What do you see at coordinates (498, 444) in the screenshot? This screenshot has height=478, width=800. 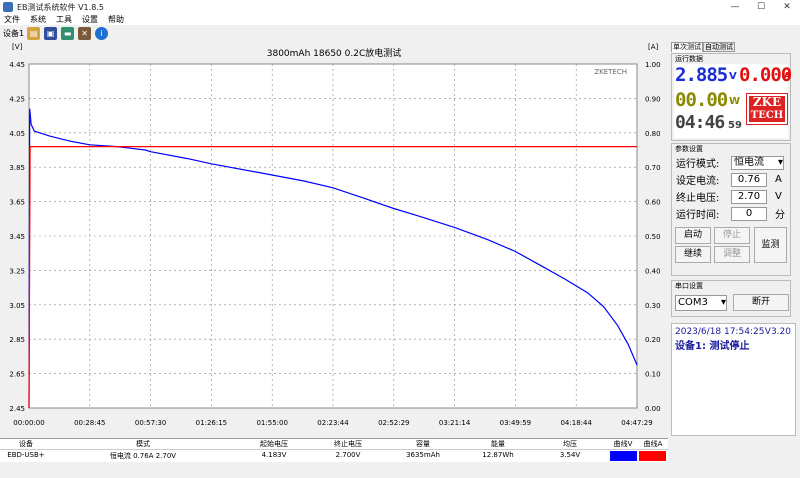 I see `col-energy: 能量` at bounding box center [498, 444].